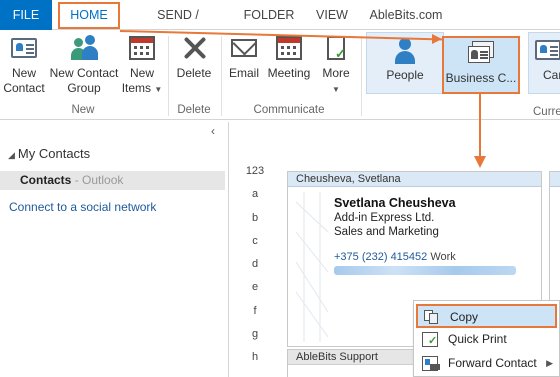 Image resolution: width=560 pixels, height=377 pixels. What do you see at coordinates (255, 197) in the screenshot?
I see `alphabet-index-item: a` at bounding box center [255, 197].